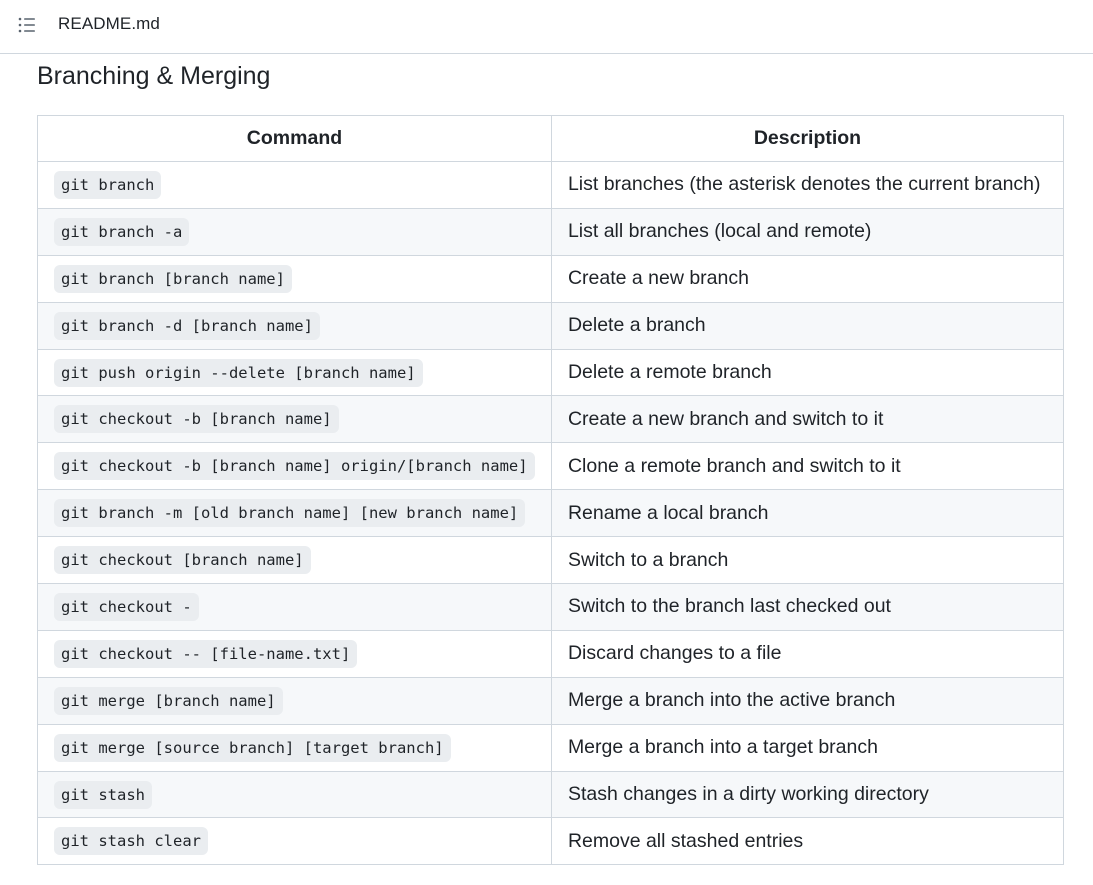  I want to click on description-text: Create a new branch, so click(658, 278).